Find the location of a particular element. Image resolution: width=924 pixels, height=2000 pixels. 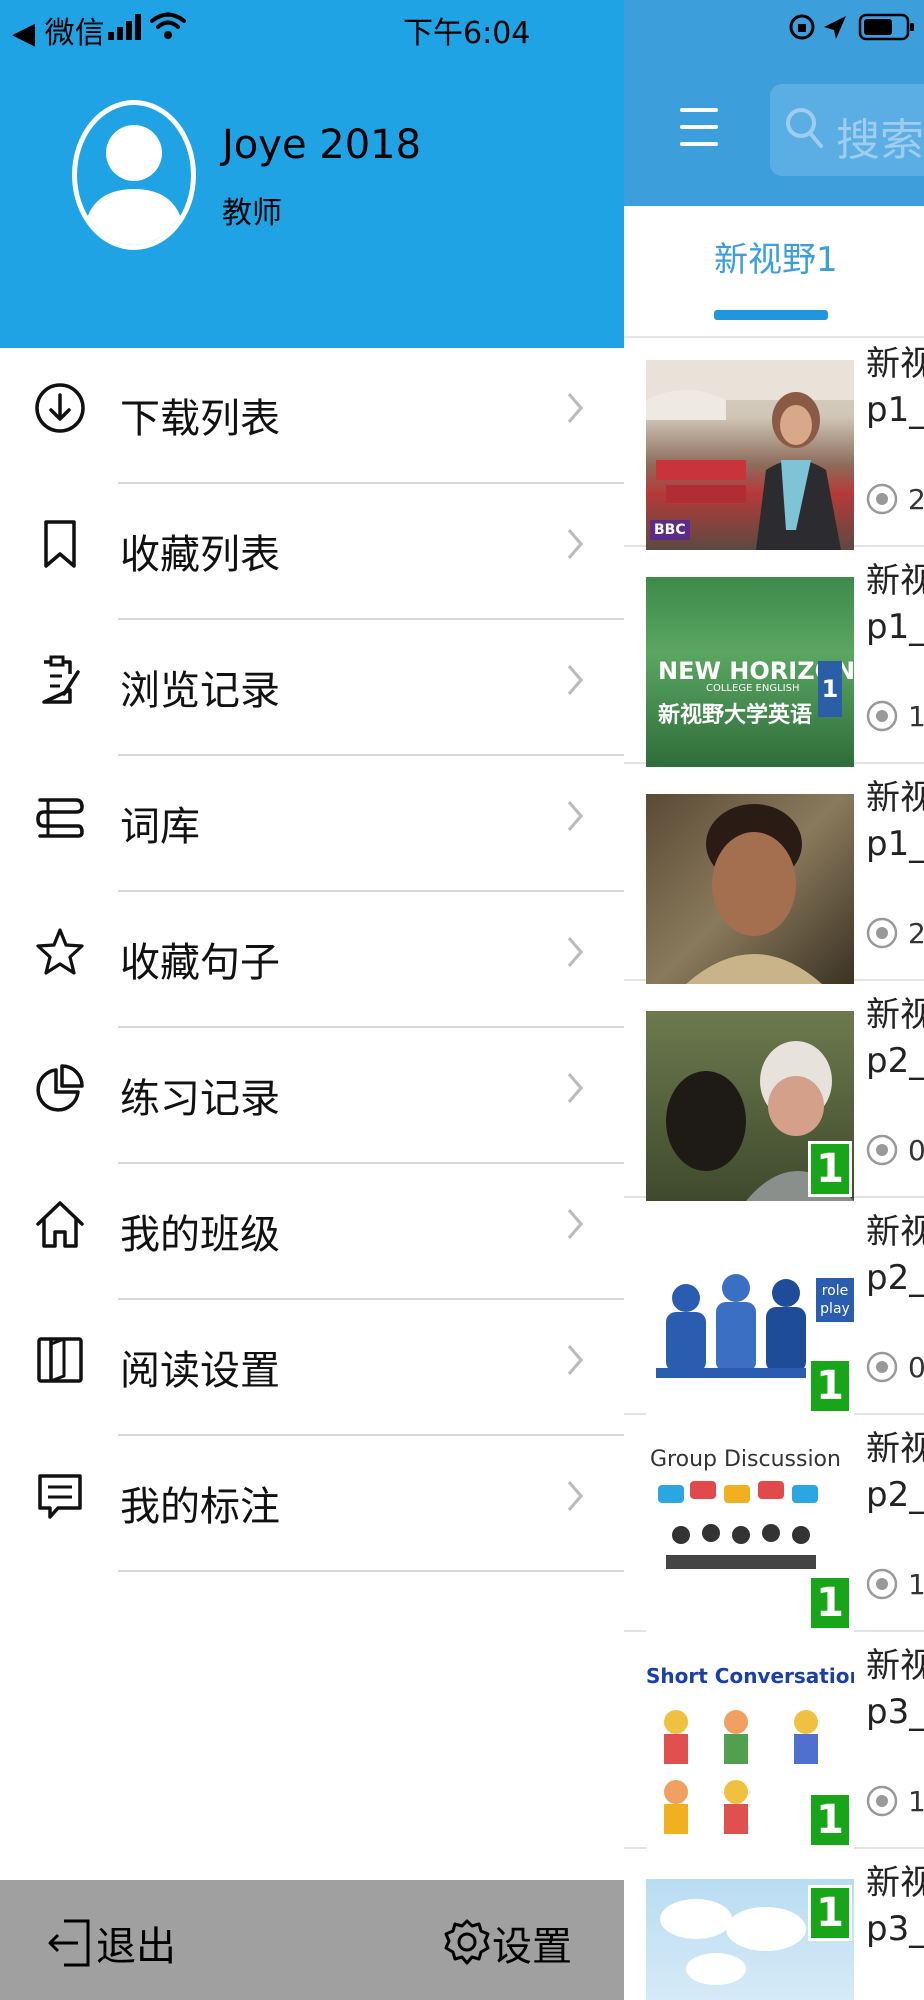

history-icon is located at coordinates (61, 679).